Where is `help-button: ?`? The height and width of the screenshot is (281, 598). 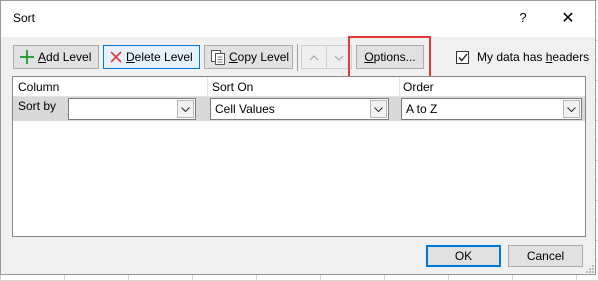
help-button: ? is located at coordinates (523, 19).